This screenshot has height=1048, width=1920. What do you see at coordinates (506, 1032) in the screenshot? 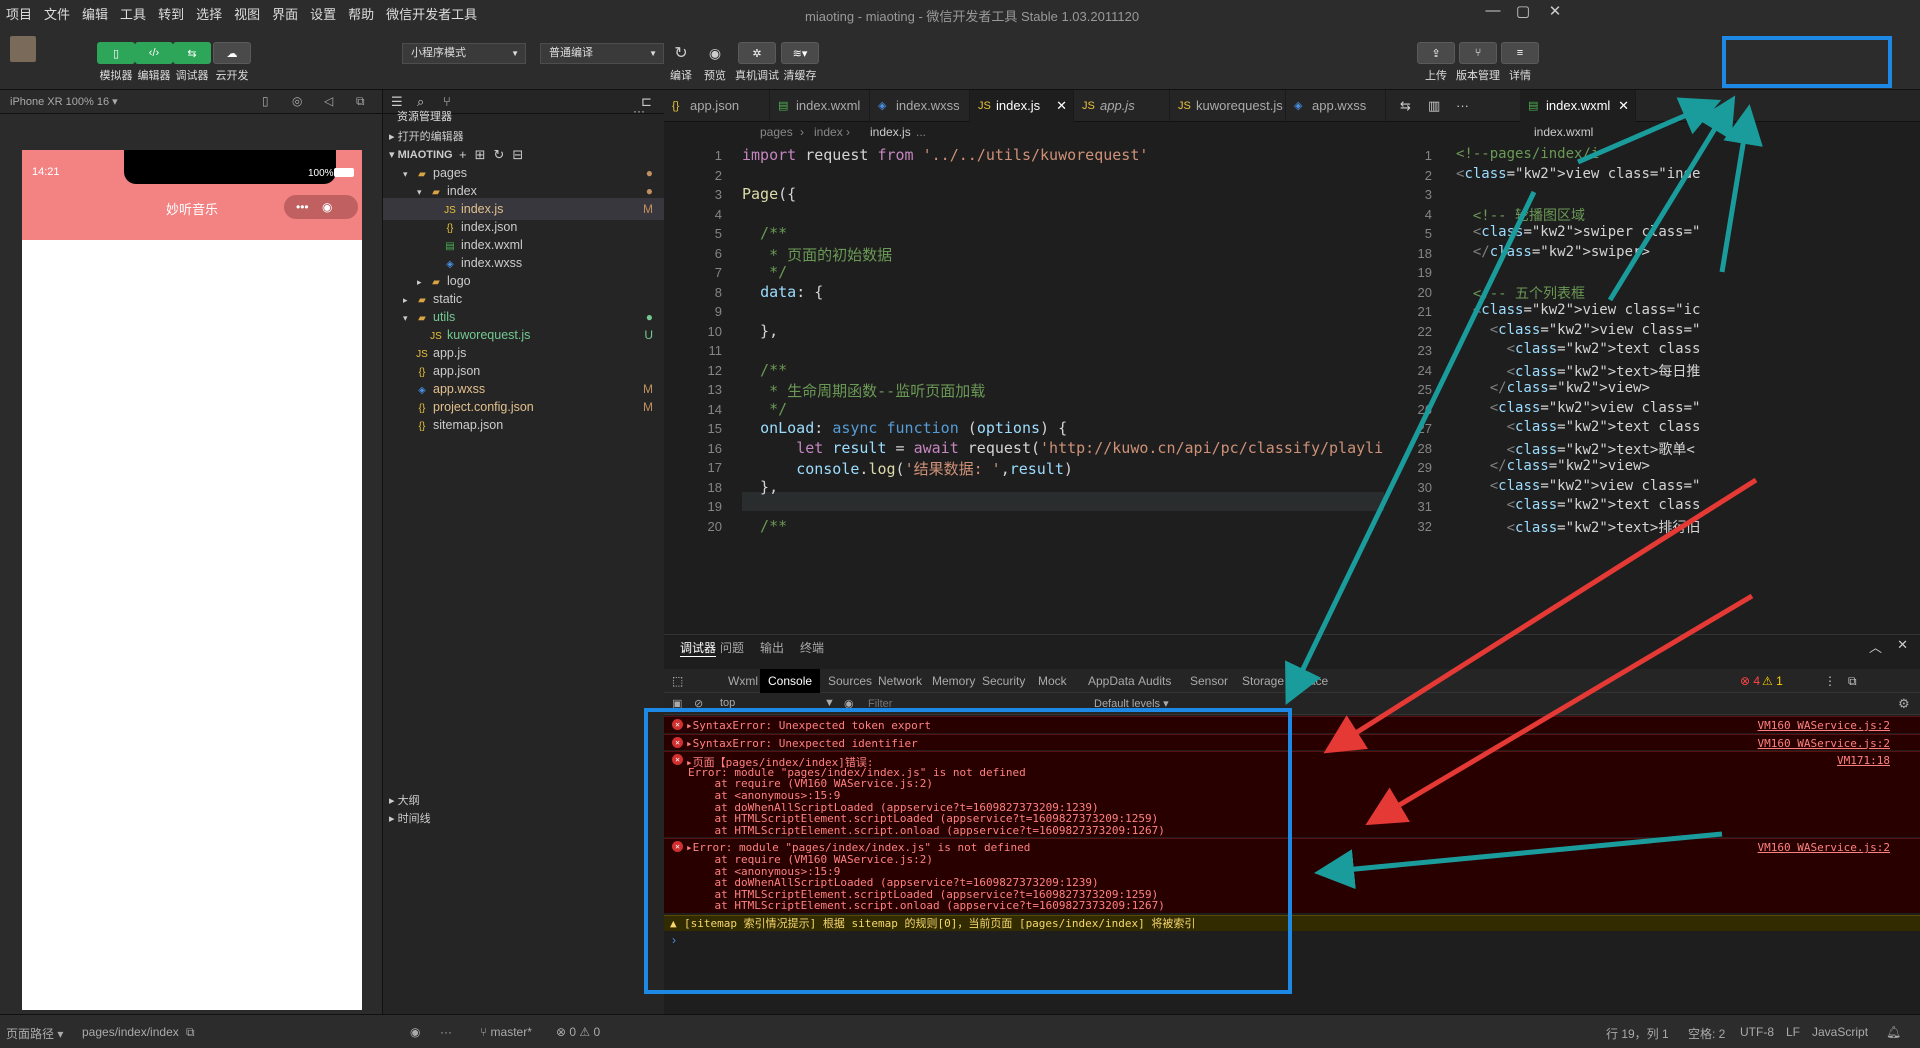
I see `git-branch: ⑂ master*` at bounding box center [506, 1032].